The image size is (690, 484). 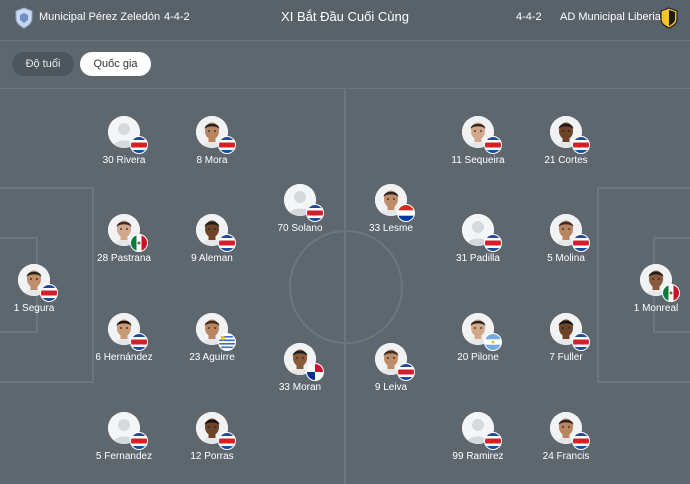 I want to click on player-name: 99 Ramirez, so click(x=478, y=456).